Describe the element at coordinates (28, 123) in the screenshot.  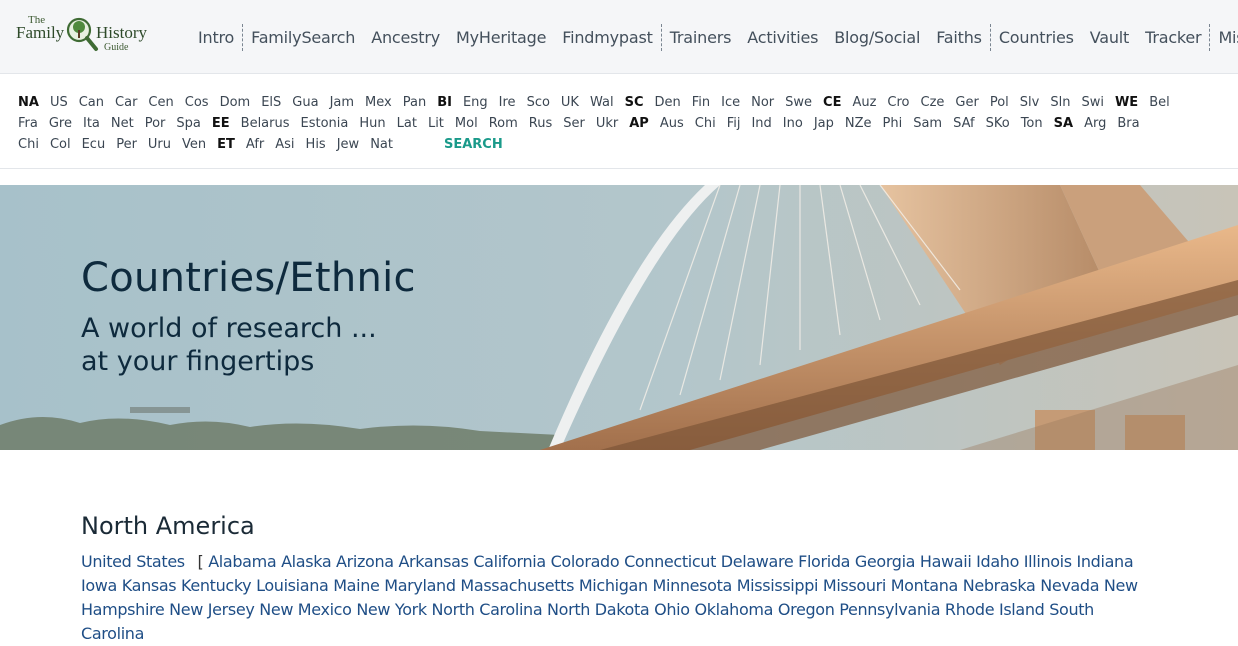
I see `country-code-link-fra: Fra` at that location.